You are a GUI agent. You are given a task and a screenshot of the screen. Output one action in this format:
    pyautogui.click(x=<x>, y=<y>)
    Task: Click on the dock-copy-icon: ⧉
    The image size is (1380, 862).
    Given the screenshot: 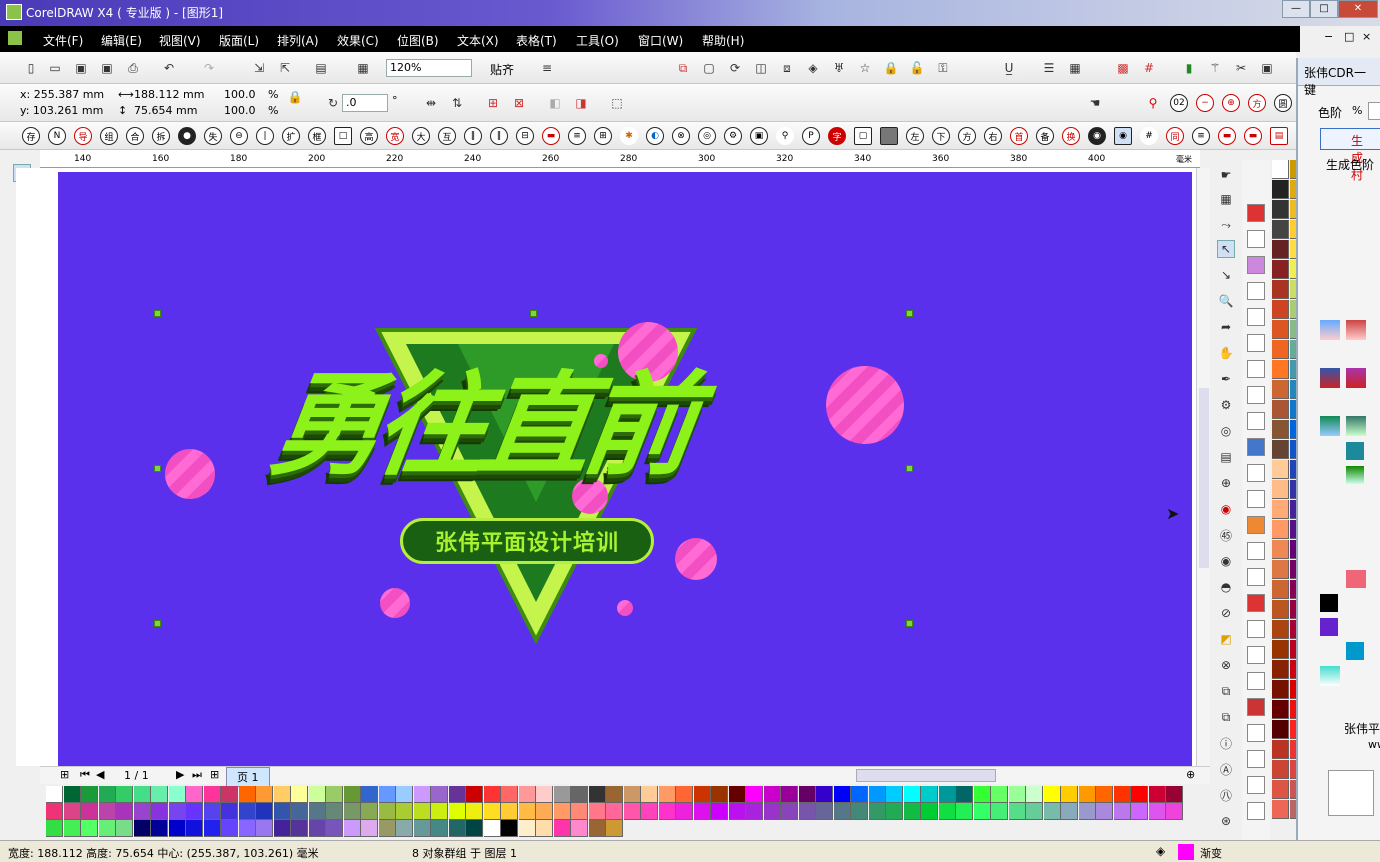 What is the action you would take?
    pyautogui.click(x=1226, y=691)
    